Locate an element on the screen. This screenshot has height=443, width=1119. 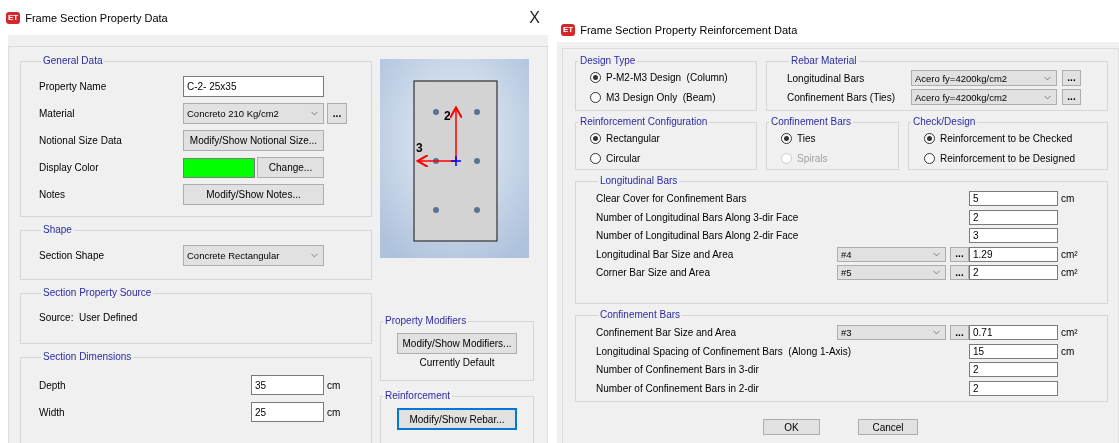
field-label: Number of Longitudinal Bars Along 2-dir Face is located at coordinates (697, 235).